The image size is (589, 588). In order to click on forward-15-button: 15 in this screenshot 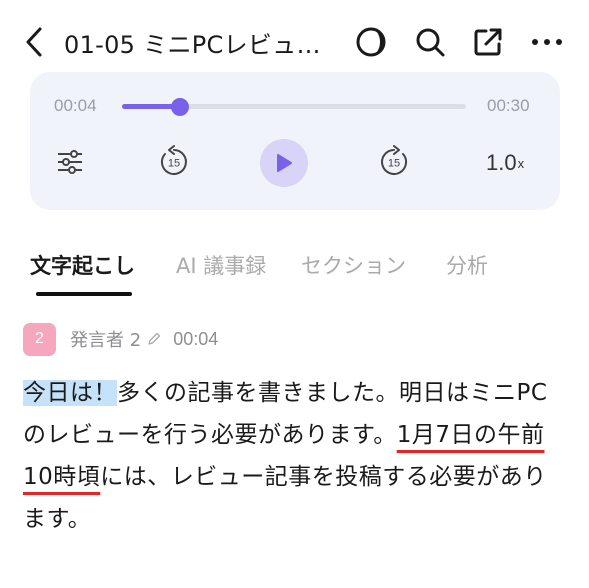, I will do `click(394, 162)`.